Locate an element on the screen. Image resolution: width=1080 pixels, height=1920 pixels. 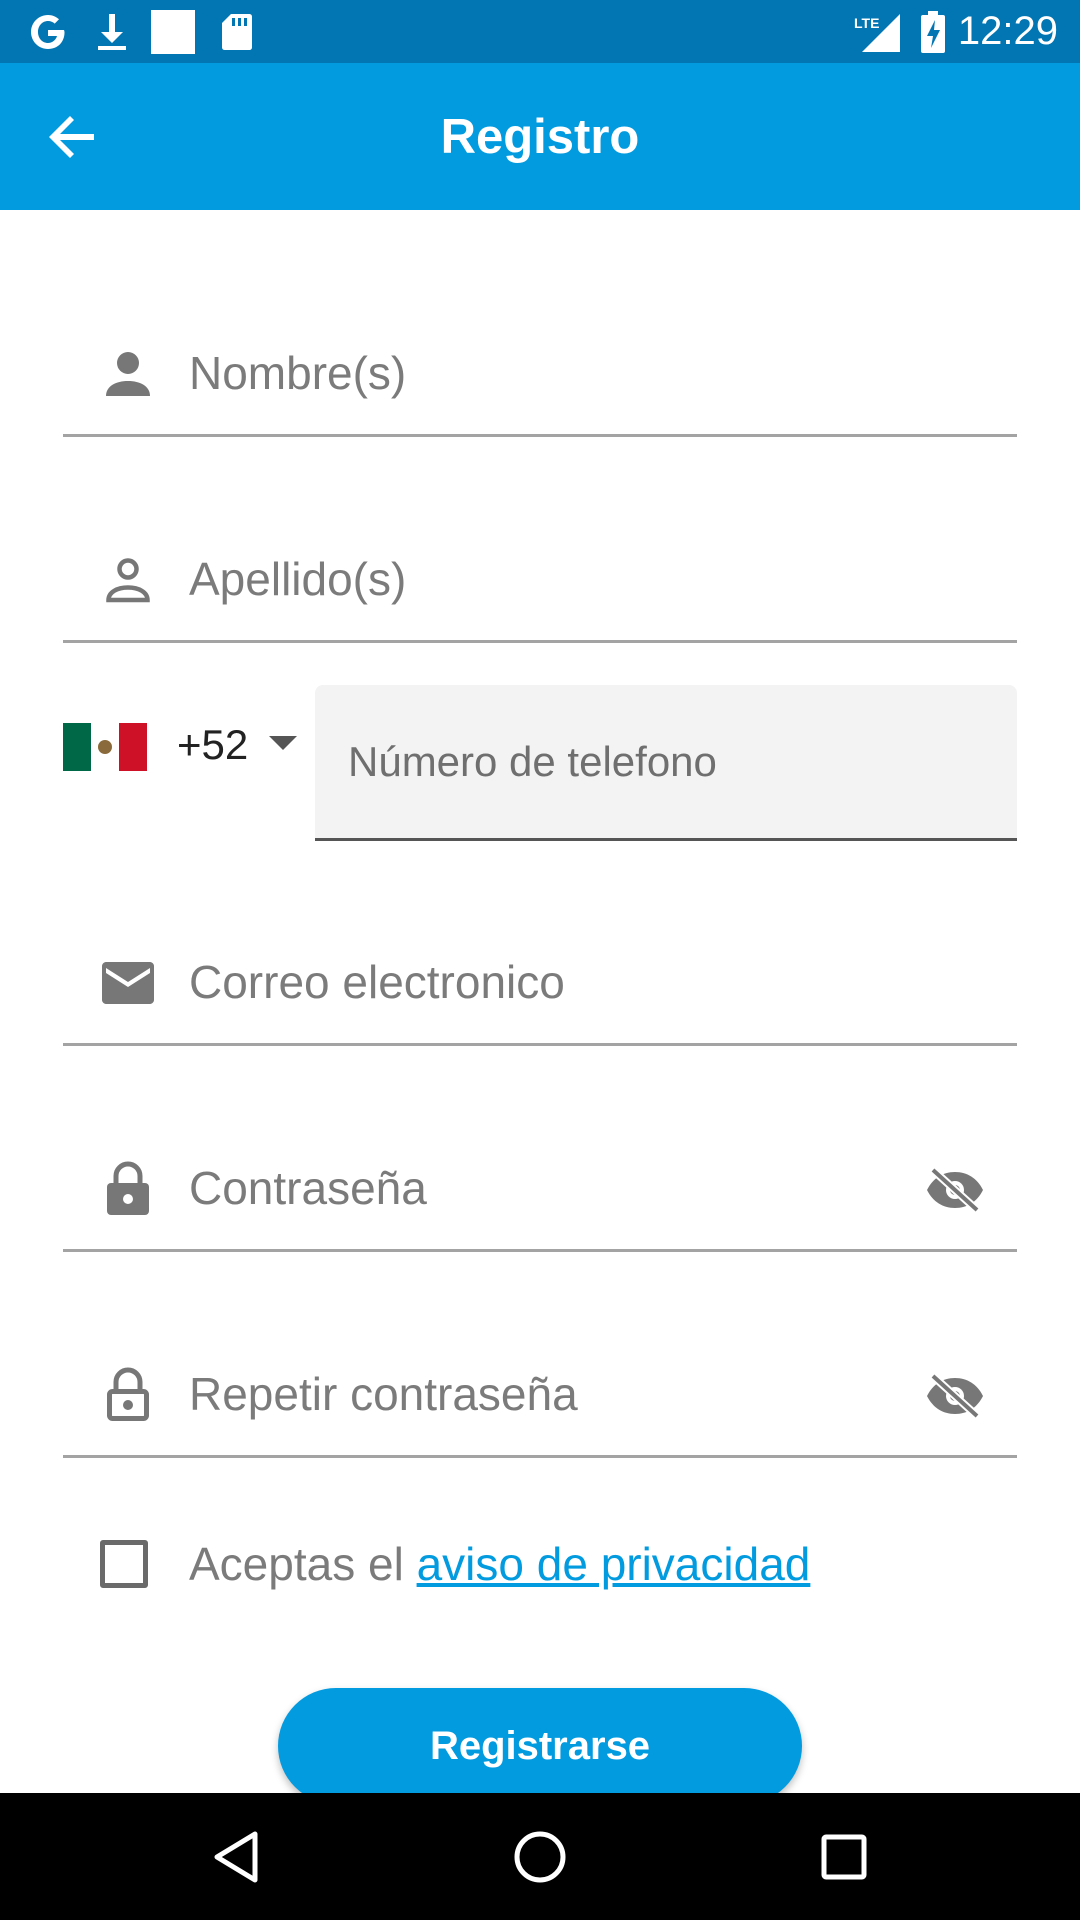
repeat-password-field: Repetir contraseña is located at coordinates (540, 1398).